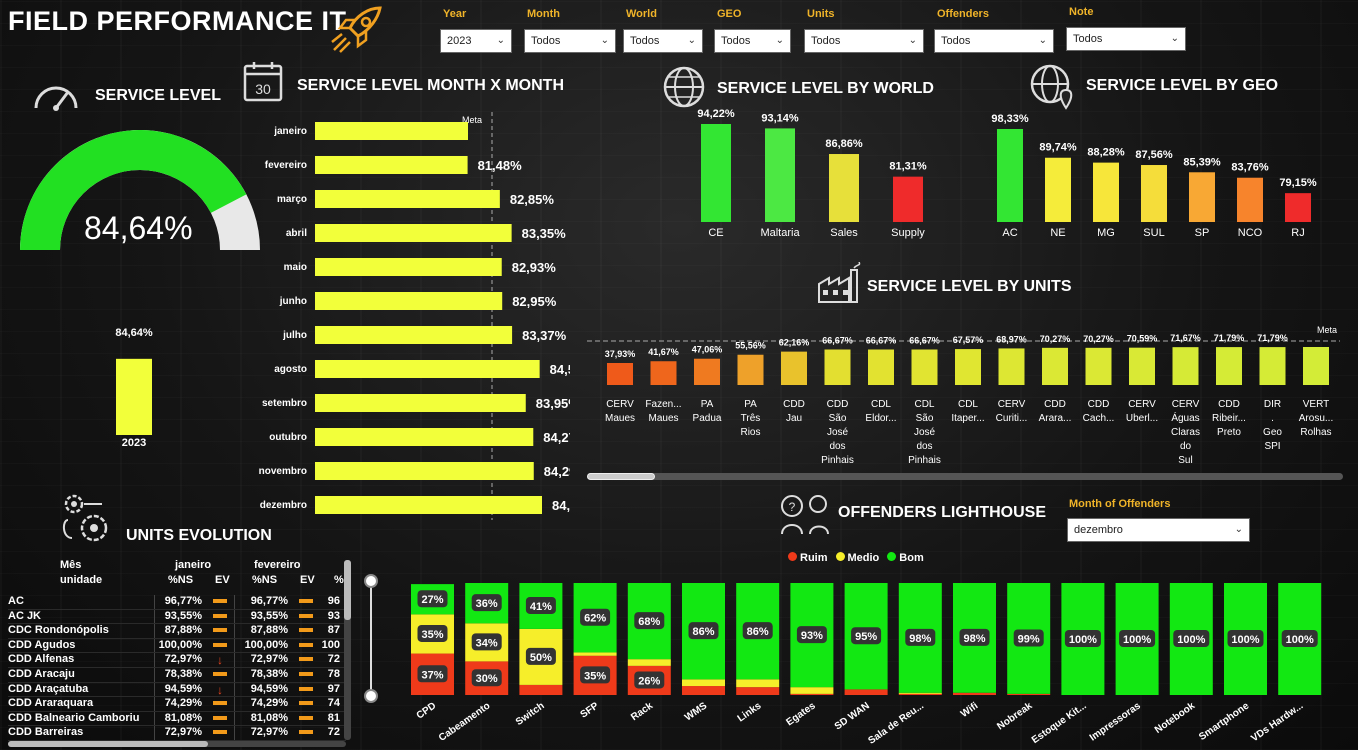 The image size is (1358, 750). What do you see at coordinates (220, 675) in the screenshot?
I see `flat-dash-icon` at bounding box center [220, 675].